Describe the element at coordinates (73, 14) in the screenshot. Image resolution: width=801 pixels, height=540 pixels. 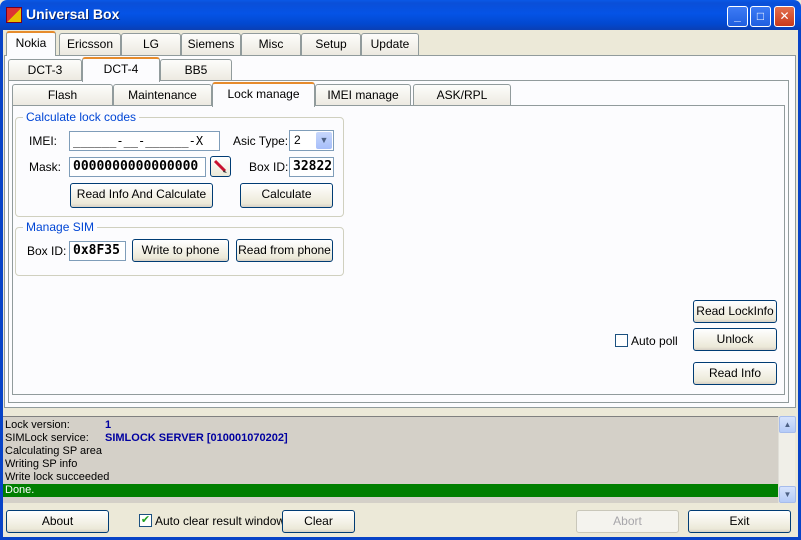
I see `window-title: Universal Box` at that location.